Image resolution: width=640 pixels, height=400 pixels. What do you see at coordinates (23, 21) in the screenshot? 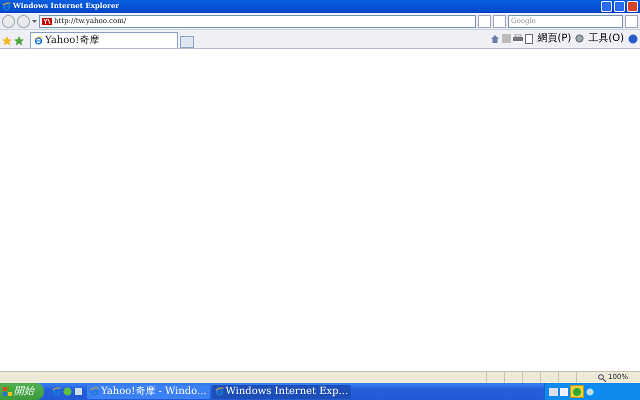
I see `forward-button` at bounding box center [23, 21].